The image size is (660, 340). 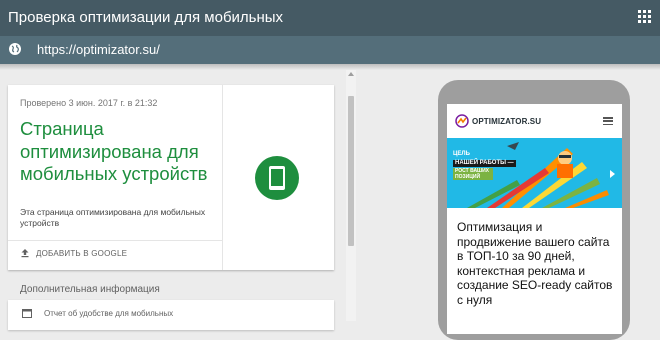 I want to click on site-logo: OPTIMIZATOR.SU, so click(x=498, y=121).